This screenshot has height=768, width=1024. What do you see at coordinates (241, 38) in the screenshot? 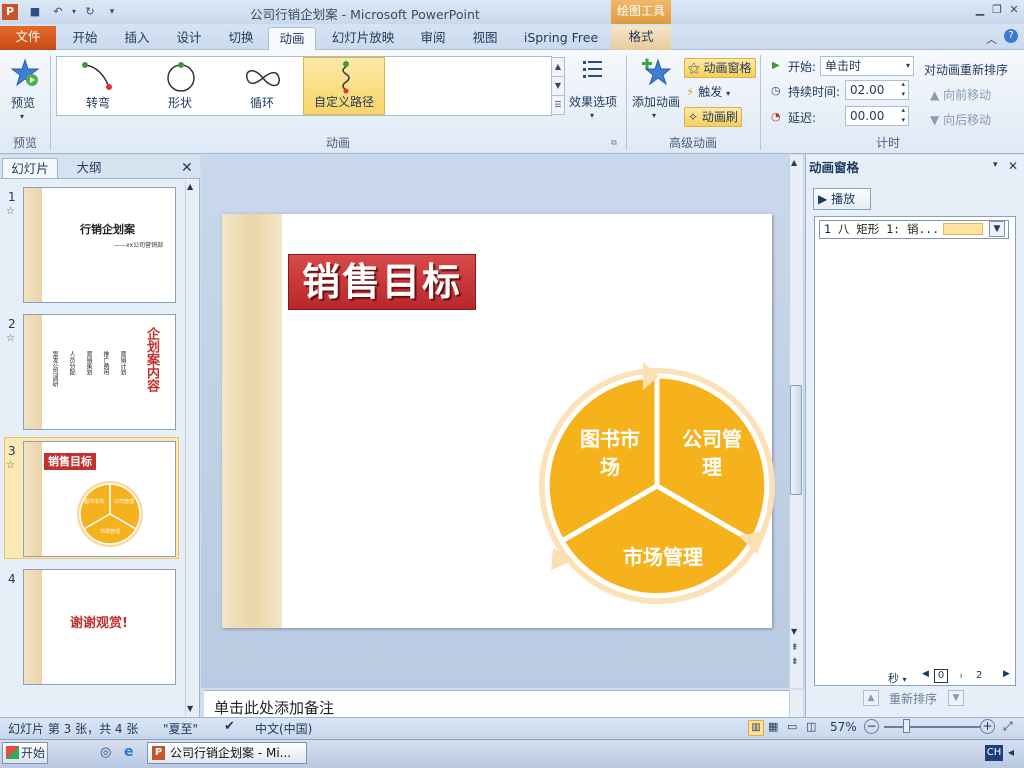
I see `tab-transitions: 切换` at bounding box center [241, 38].